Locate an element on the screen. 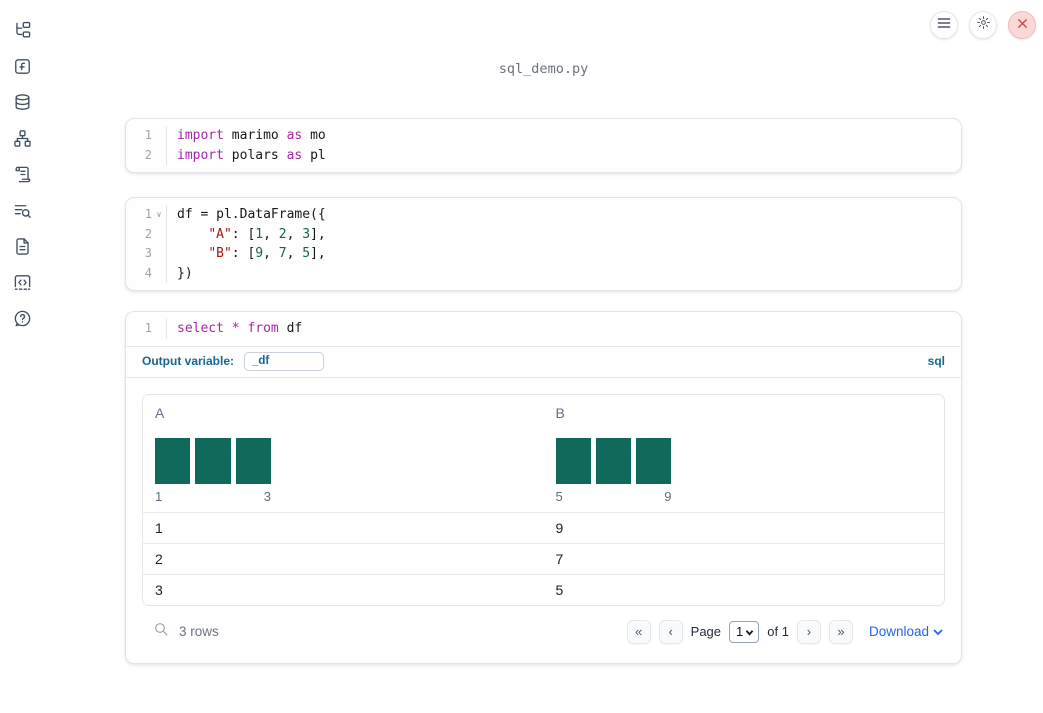 This screenshot has width=1043, height=713. sidebar-item-chat is located at coordinates (22, 321).